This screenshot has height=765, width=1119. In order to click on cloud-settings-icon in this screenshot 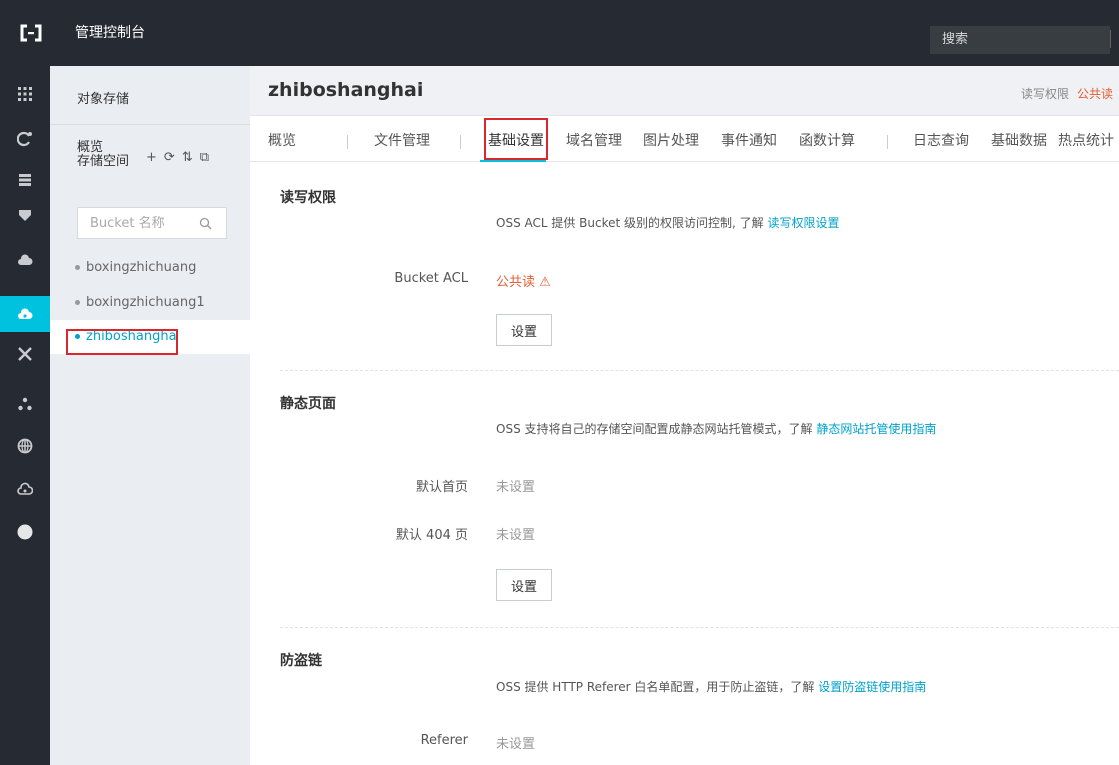, I will do `click(25, 488)`.